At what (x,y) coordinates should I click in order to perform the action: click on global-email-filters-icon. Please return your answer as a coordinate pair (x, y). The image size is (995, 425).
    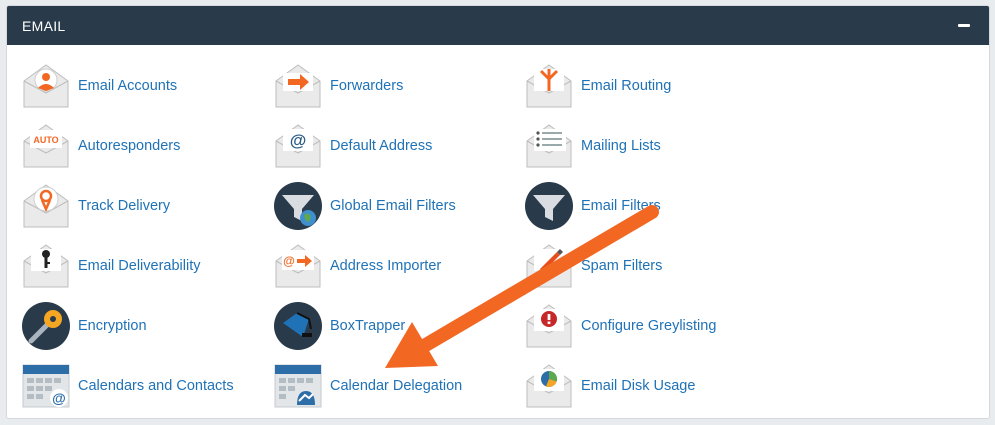
    Looking at the image, I should click on (298, 206).